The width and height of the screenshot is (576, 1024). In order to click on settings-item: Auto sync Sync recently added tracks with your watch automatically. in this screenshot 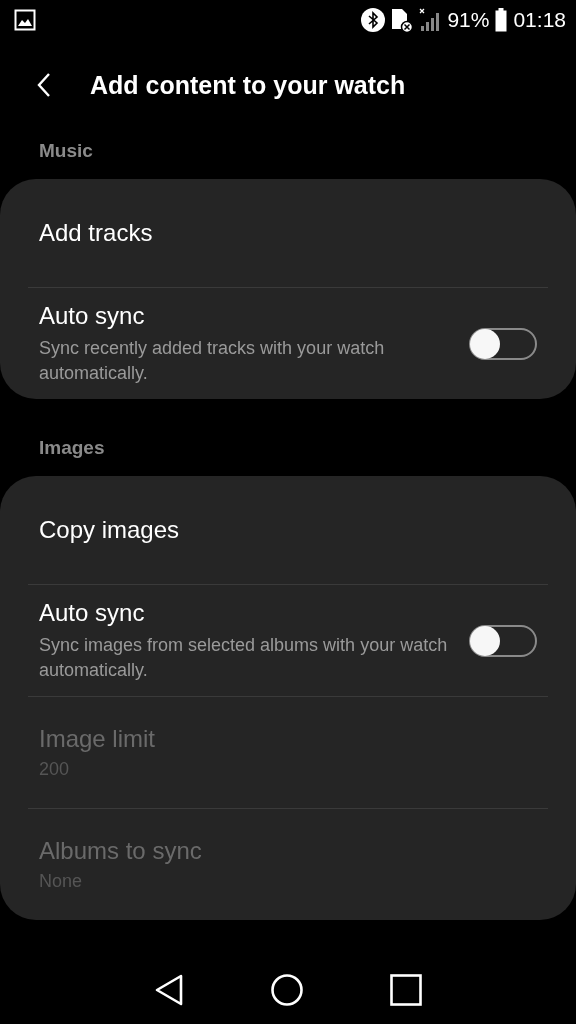, I will do `click(288, 343)`.